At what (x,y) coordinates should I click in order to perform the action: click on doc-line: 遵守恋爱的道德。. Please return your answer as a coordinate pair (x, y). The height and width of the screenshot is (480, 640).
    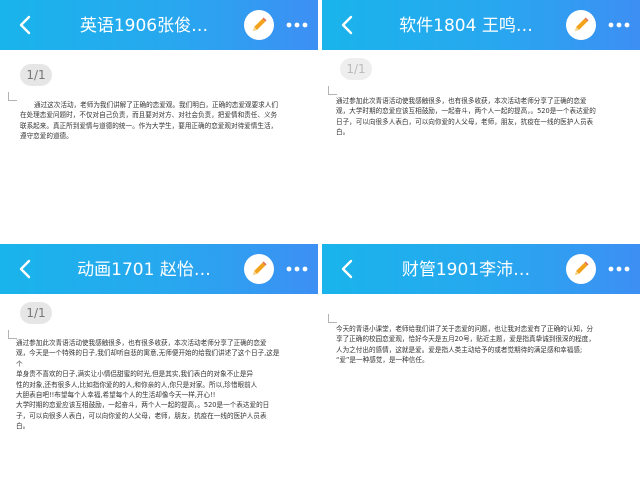
    Looking at the image, I should click on (46, 136).